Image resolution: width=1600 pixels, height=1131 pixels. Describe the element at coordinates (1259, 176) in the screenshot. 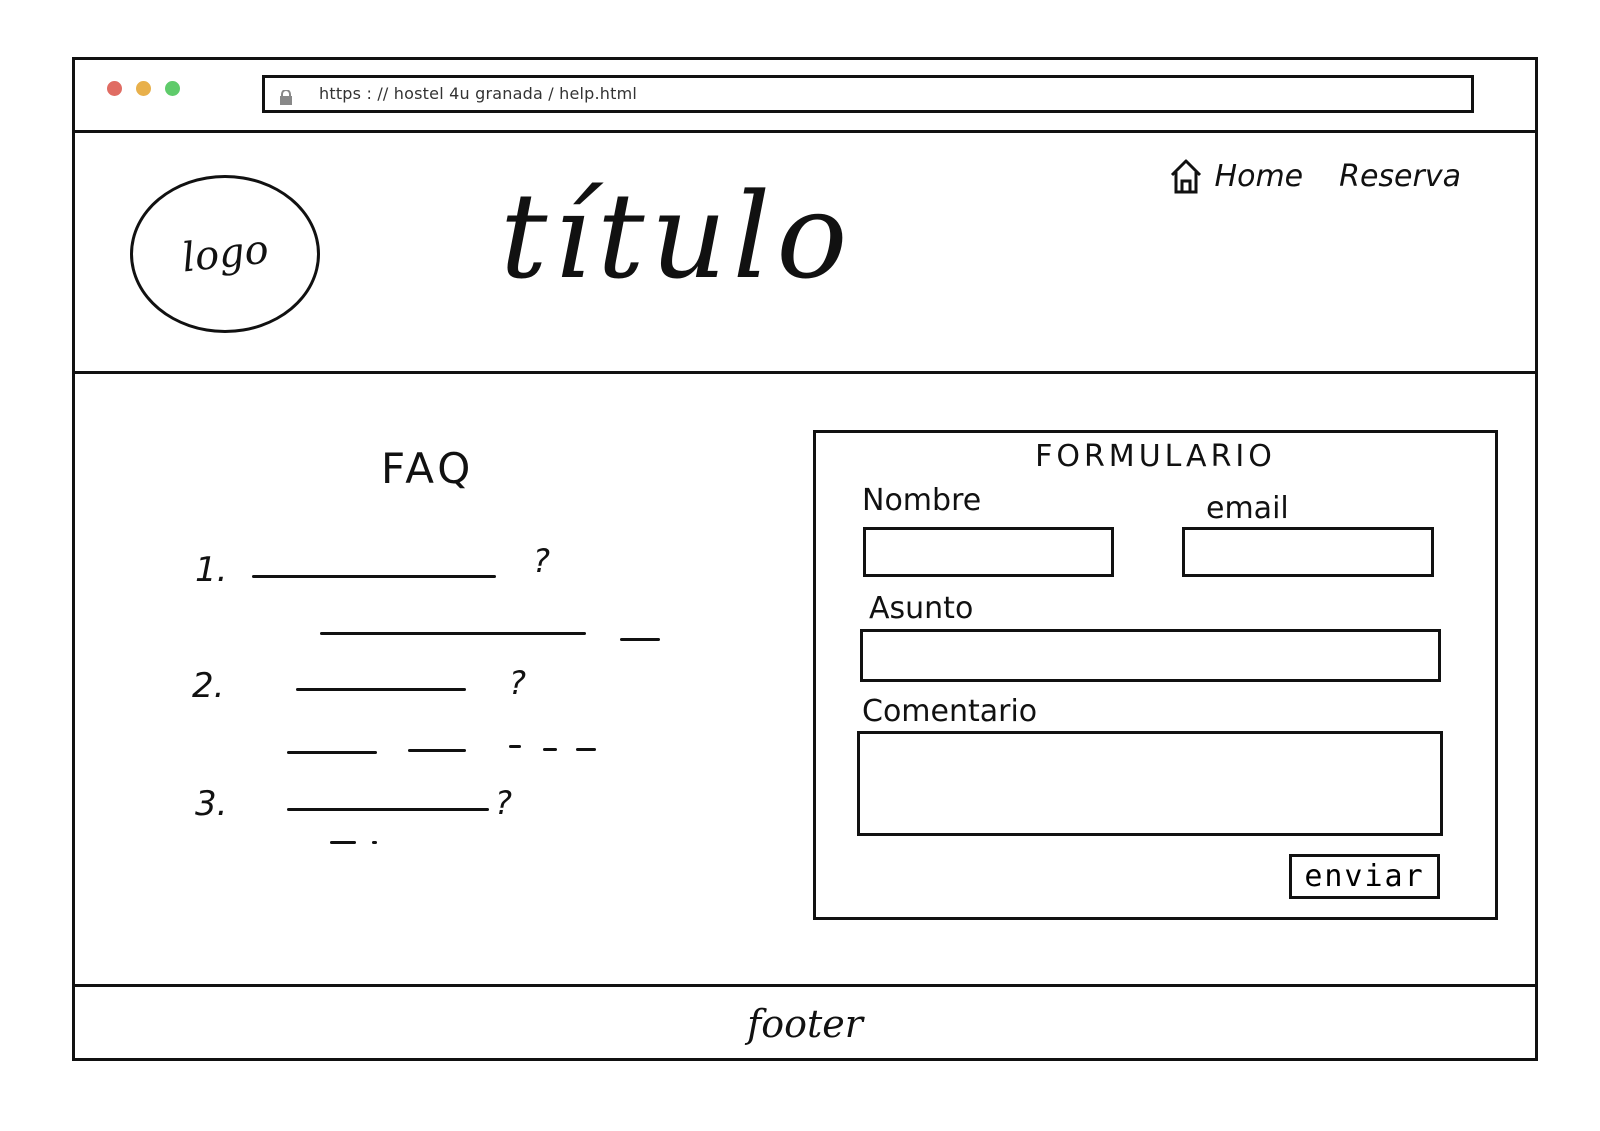

I see `nav-item-home-label: Home` at that location.